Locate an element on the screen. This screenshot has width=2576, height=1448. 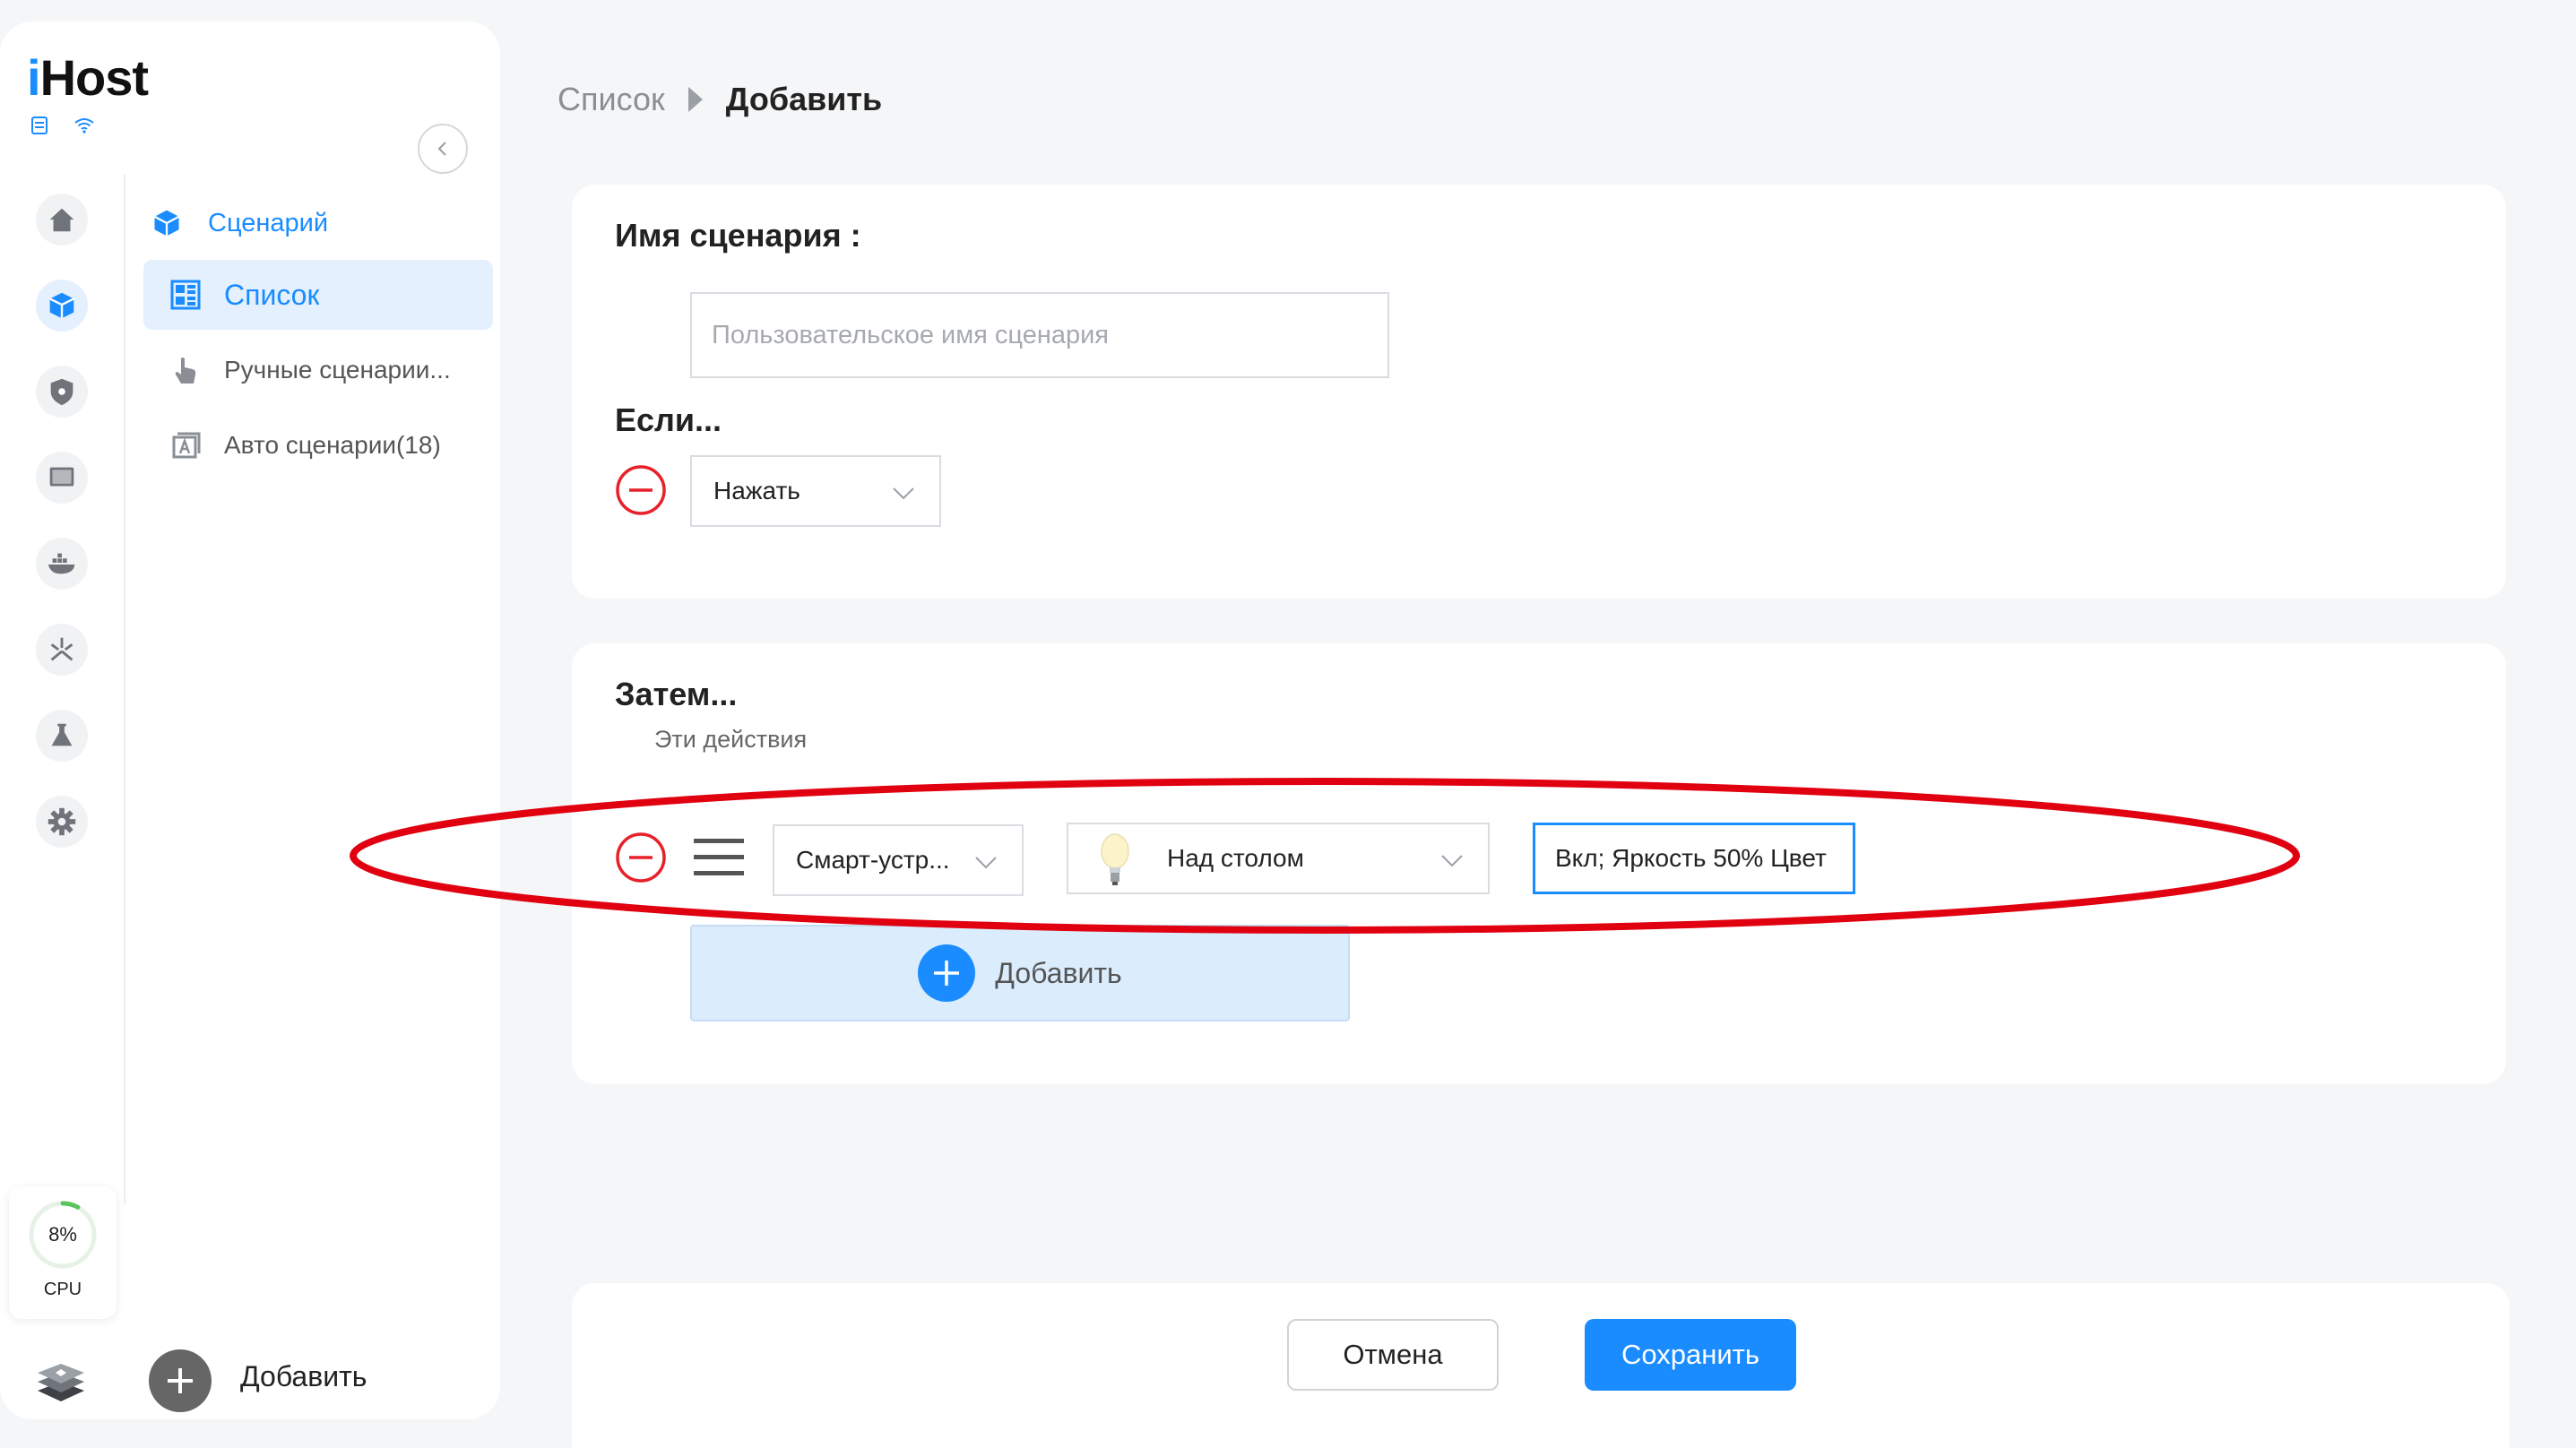
chevron-left-icon is located at coordinates (441, 149).